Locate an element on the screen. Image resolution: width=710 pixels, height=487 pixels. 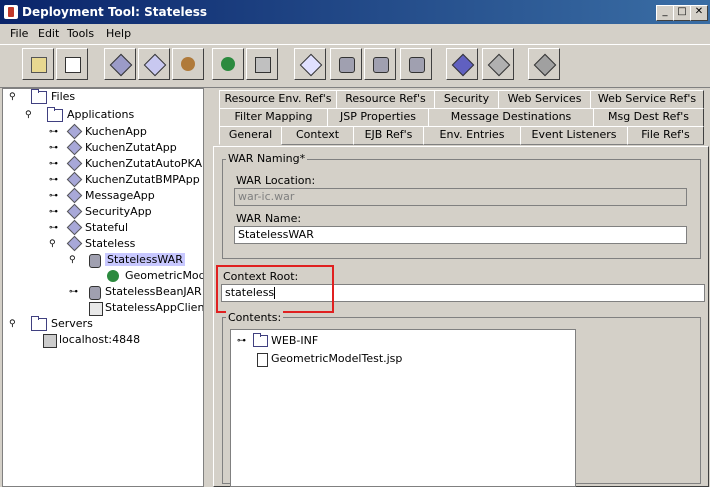
menu-file: File is located at coordinates (19, 33).